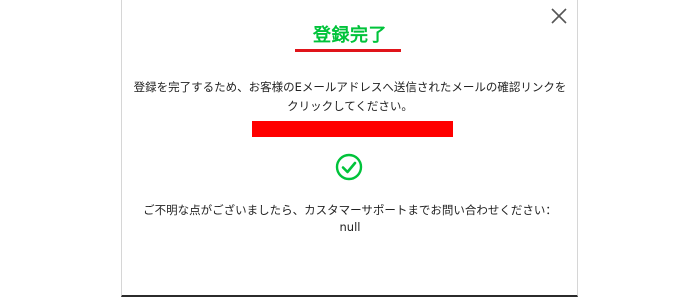 The height and width of the screenshot is (300, 700). What do you see at coordinates (350, 35) in the screenshot?
I see `dialog-title: 登録完了` at bounding box center [350, 35].